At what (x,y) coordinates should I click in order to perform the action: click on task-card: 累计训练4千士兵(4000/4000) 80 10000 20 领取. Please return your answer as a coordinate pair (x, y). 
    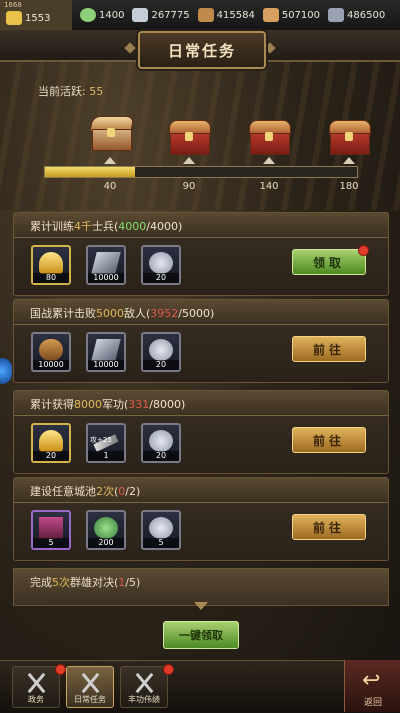
    Looking at the image, I should click on (201, 254).